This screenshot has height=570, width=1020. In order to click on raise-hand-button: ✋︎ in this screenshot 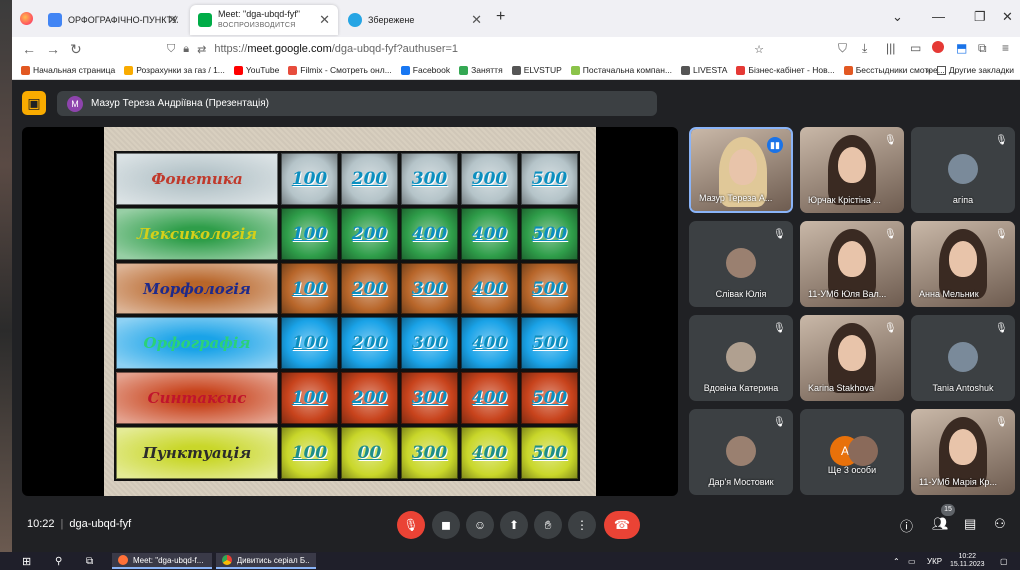, I will do `click(548, 525)`.